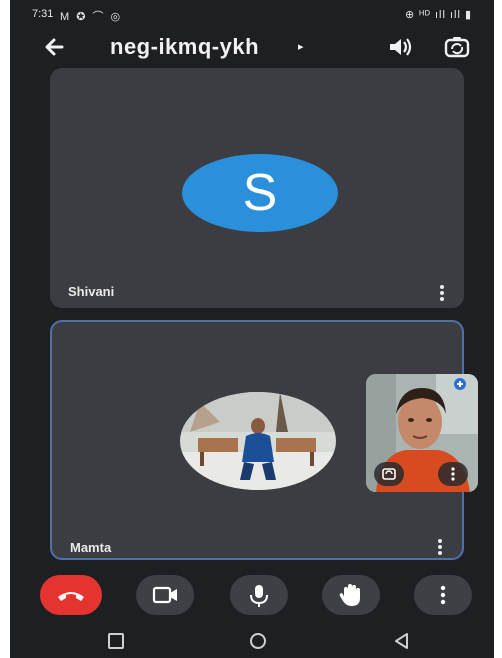  I want to click on hand-icon, so click(349, 595).